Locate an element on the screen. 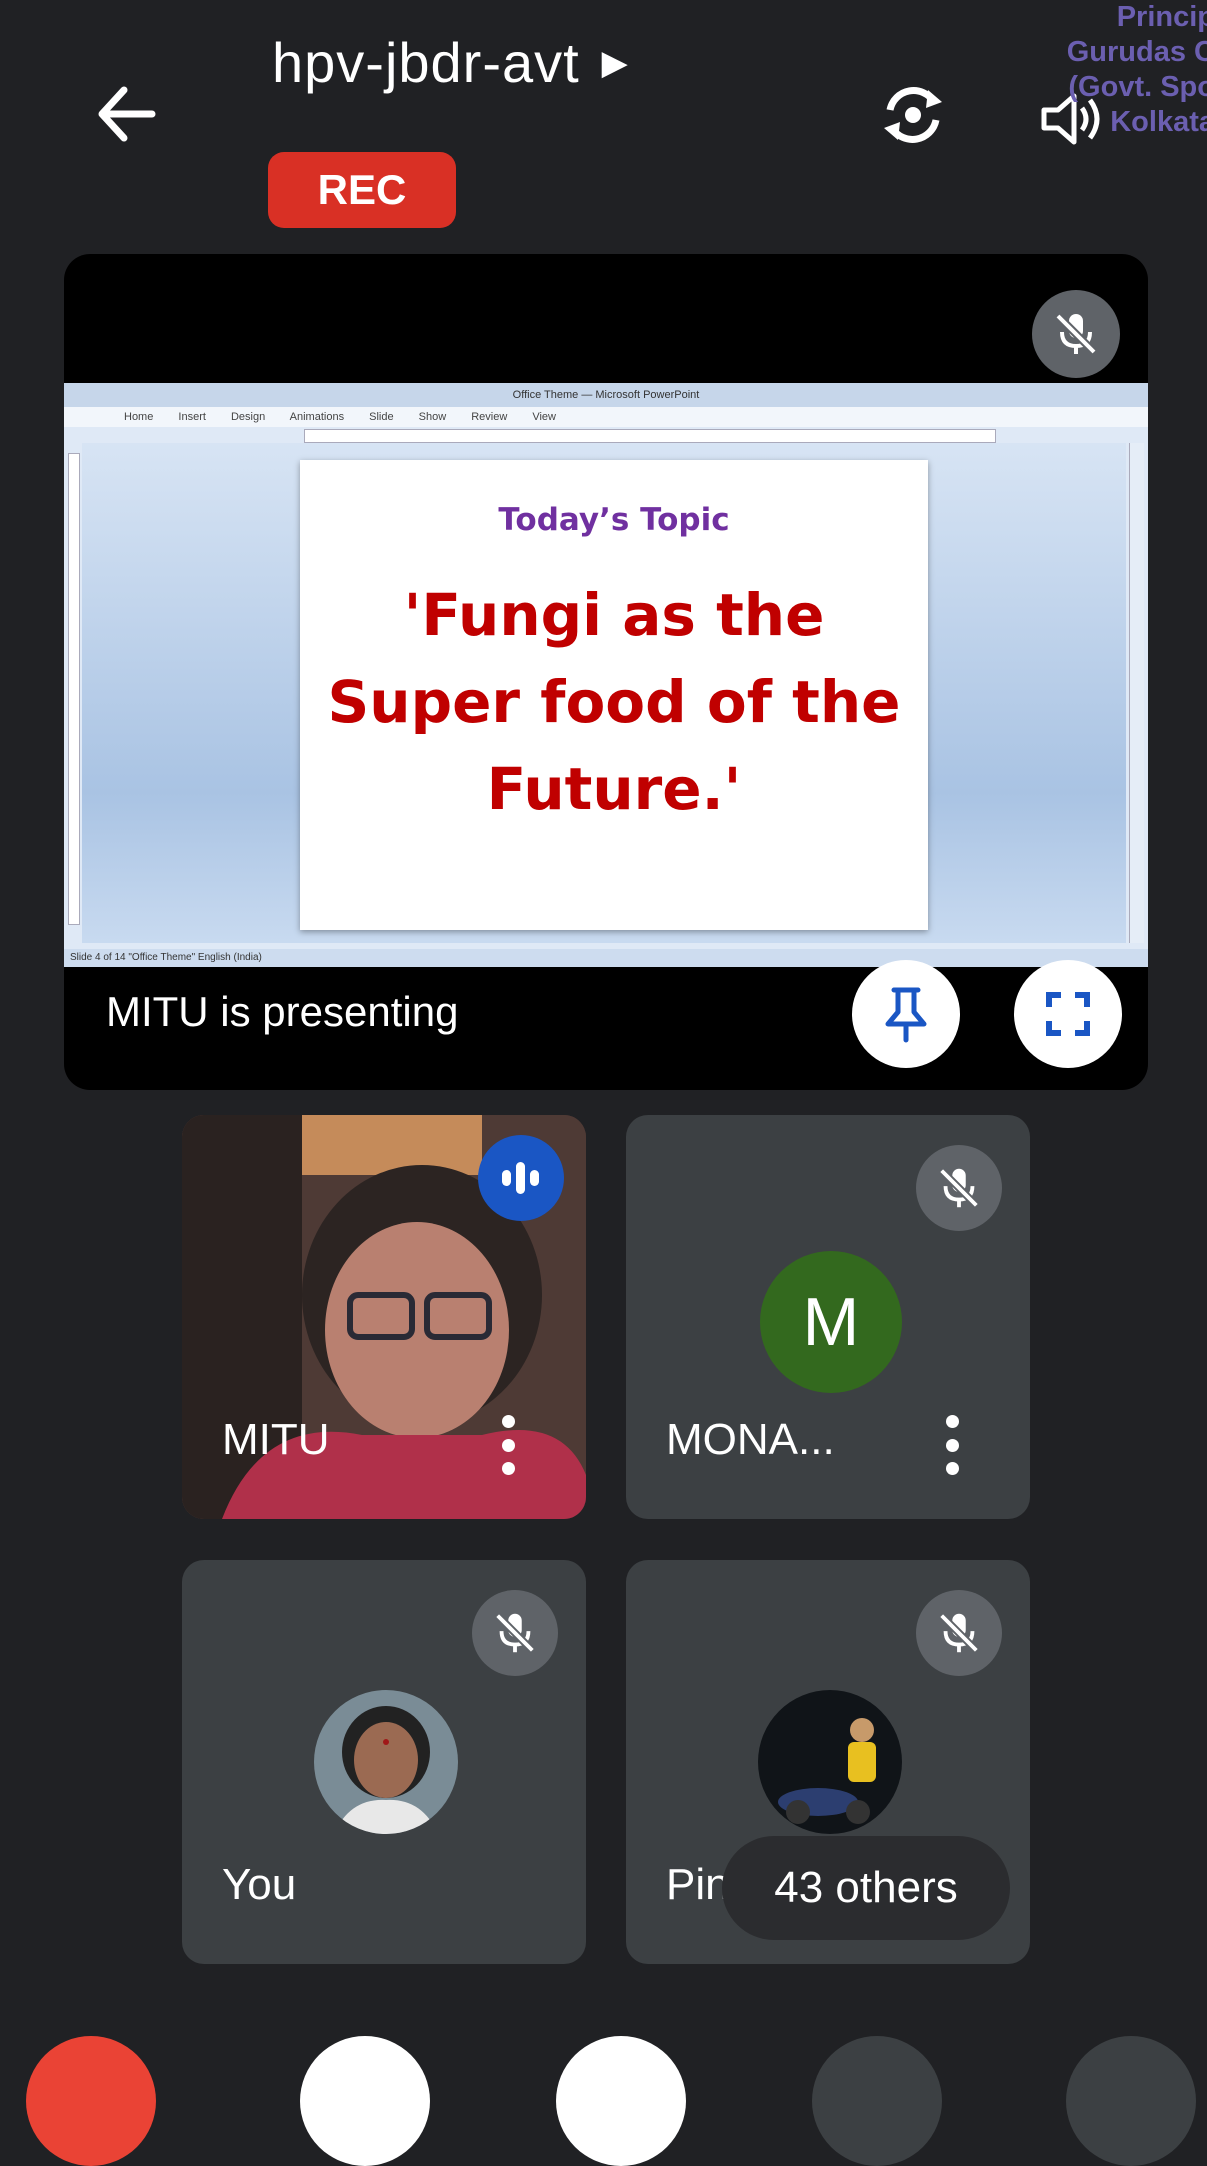 Image resolution: width=1207 pixels, height=2166 pixels. camera-toggle-button is located at coordinates (365, 2101).